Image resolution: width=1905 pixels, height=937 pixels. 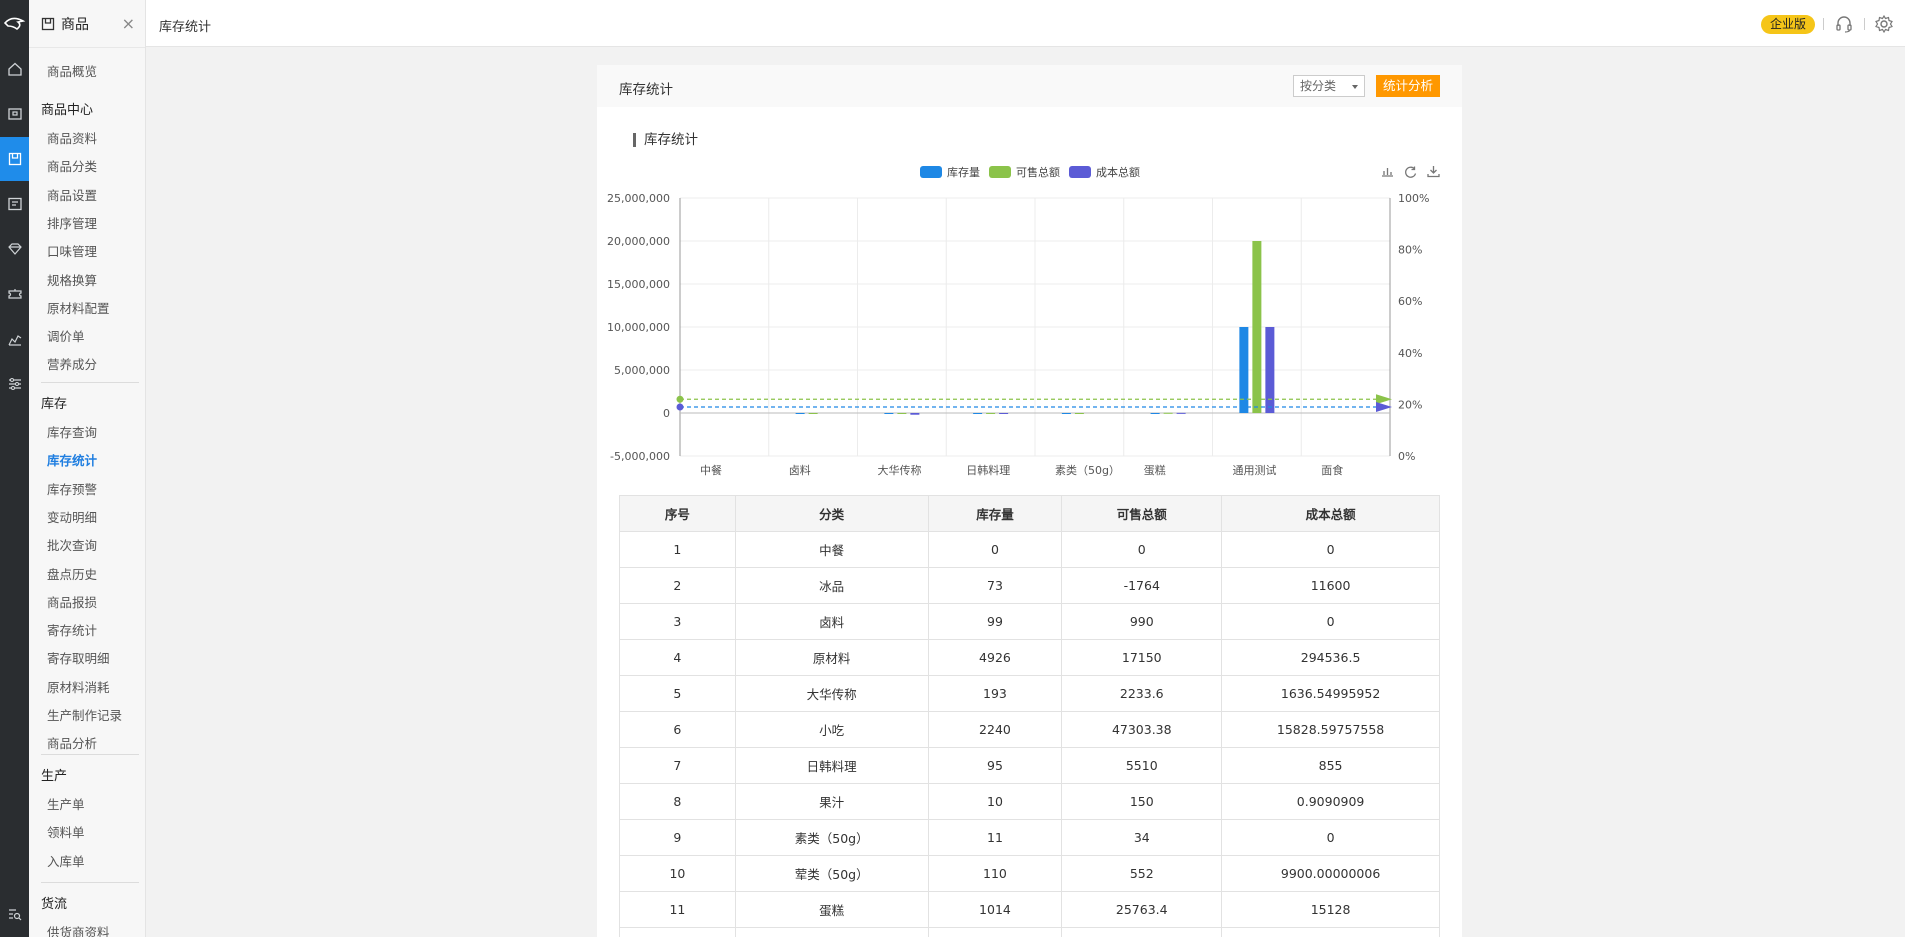 What do you see at coordinates (1387, 172) in the screenshot?
I see `bar-chart-icon` at bounding box center [1387, 172].